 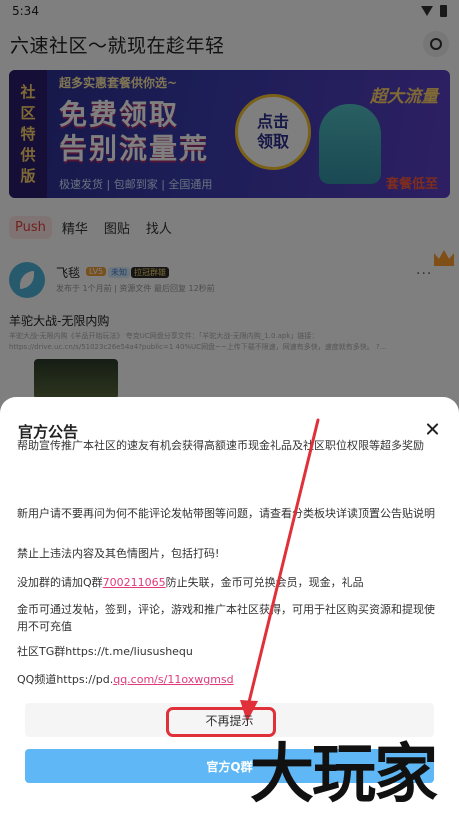 What do you see at coordinates (344, 774) in the screenshot?
I see `watermark: 大玩家` at bounding box center [344, 774].